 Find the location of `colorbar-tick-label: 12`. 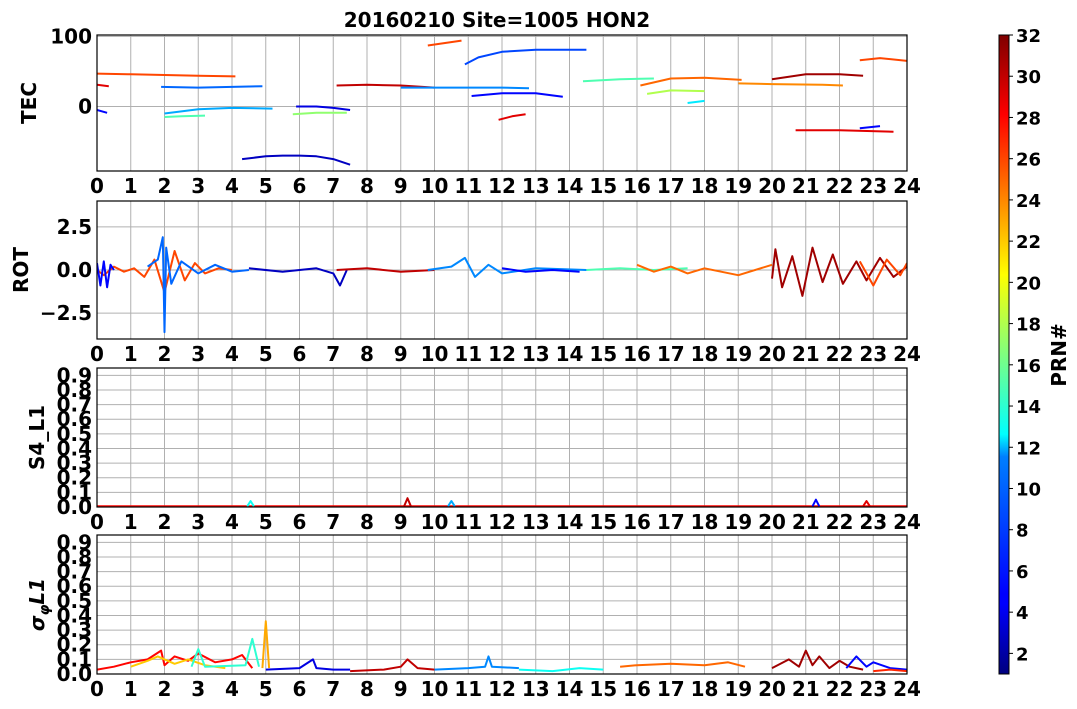

colorbar-tick-label: 12 is located at coordinates (1028, 448).